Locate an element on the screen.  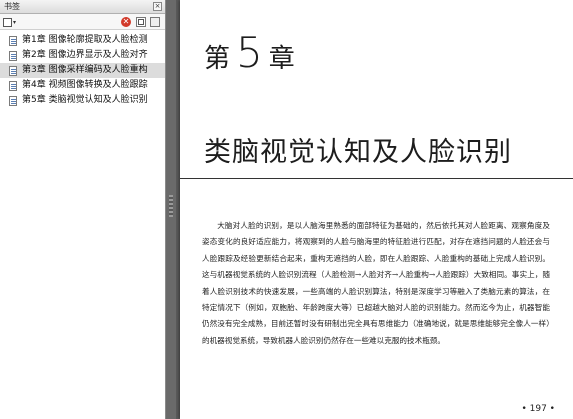
panel-splitter is located at coordinates (171, 209).